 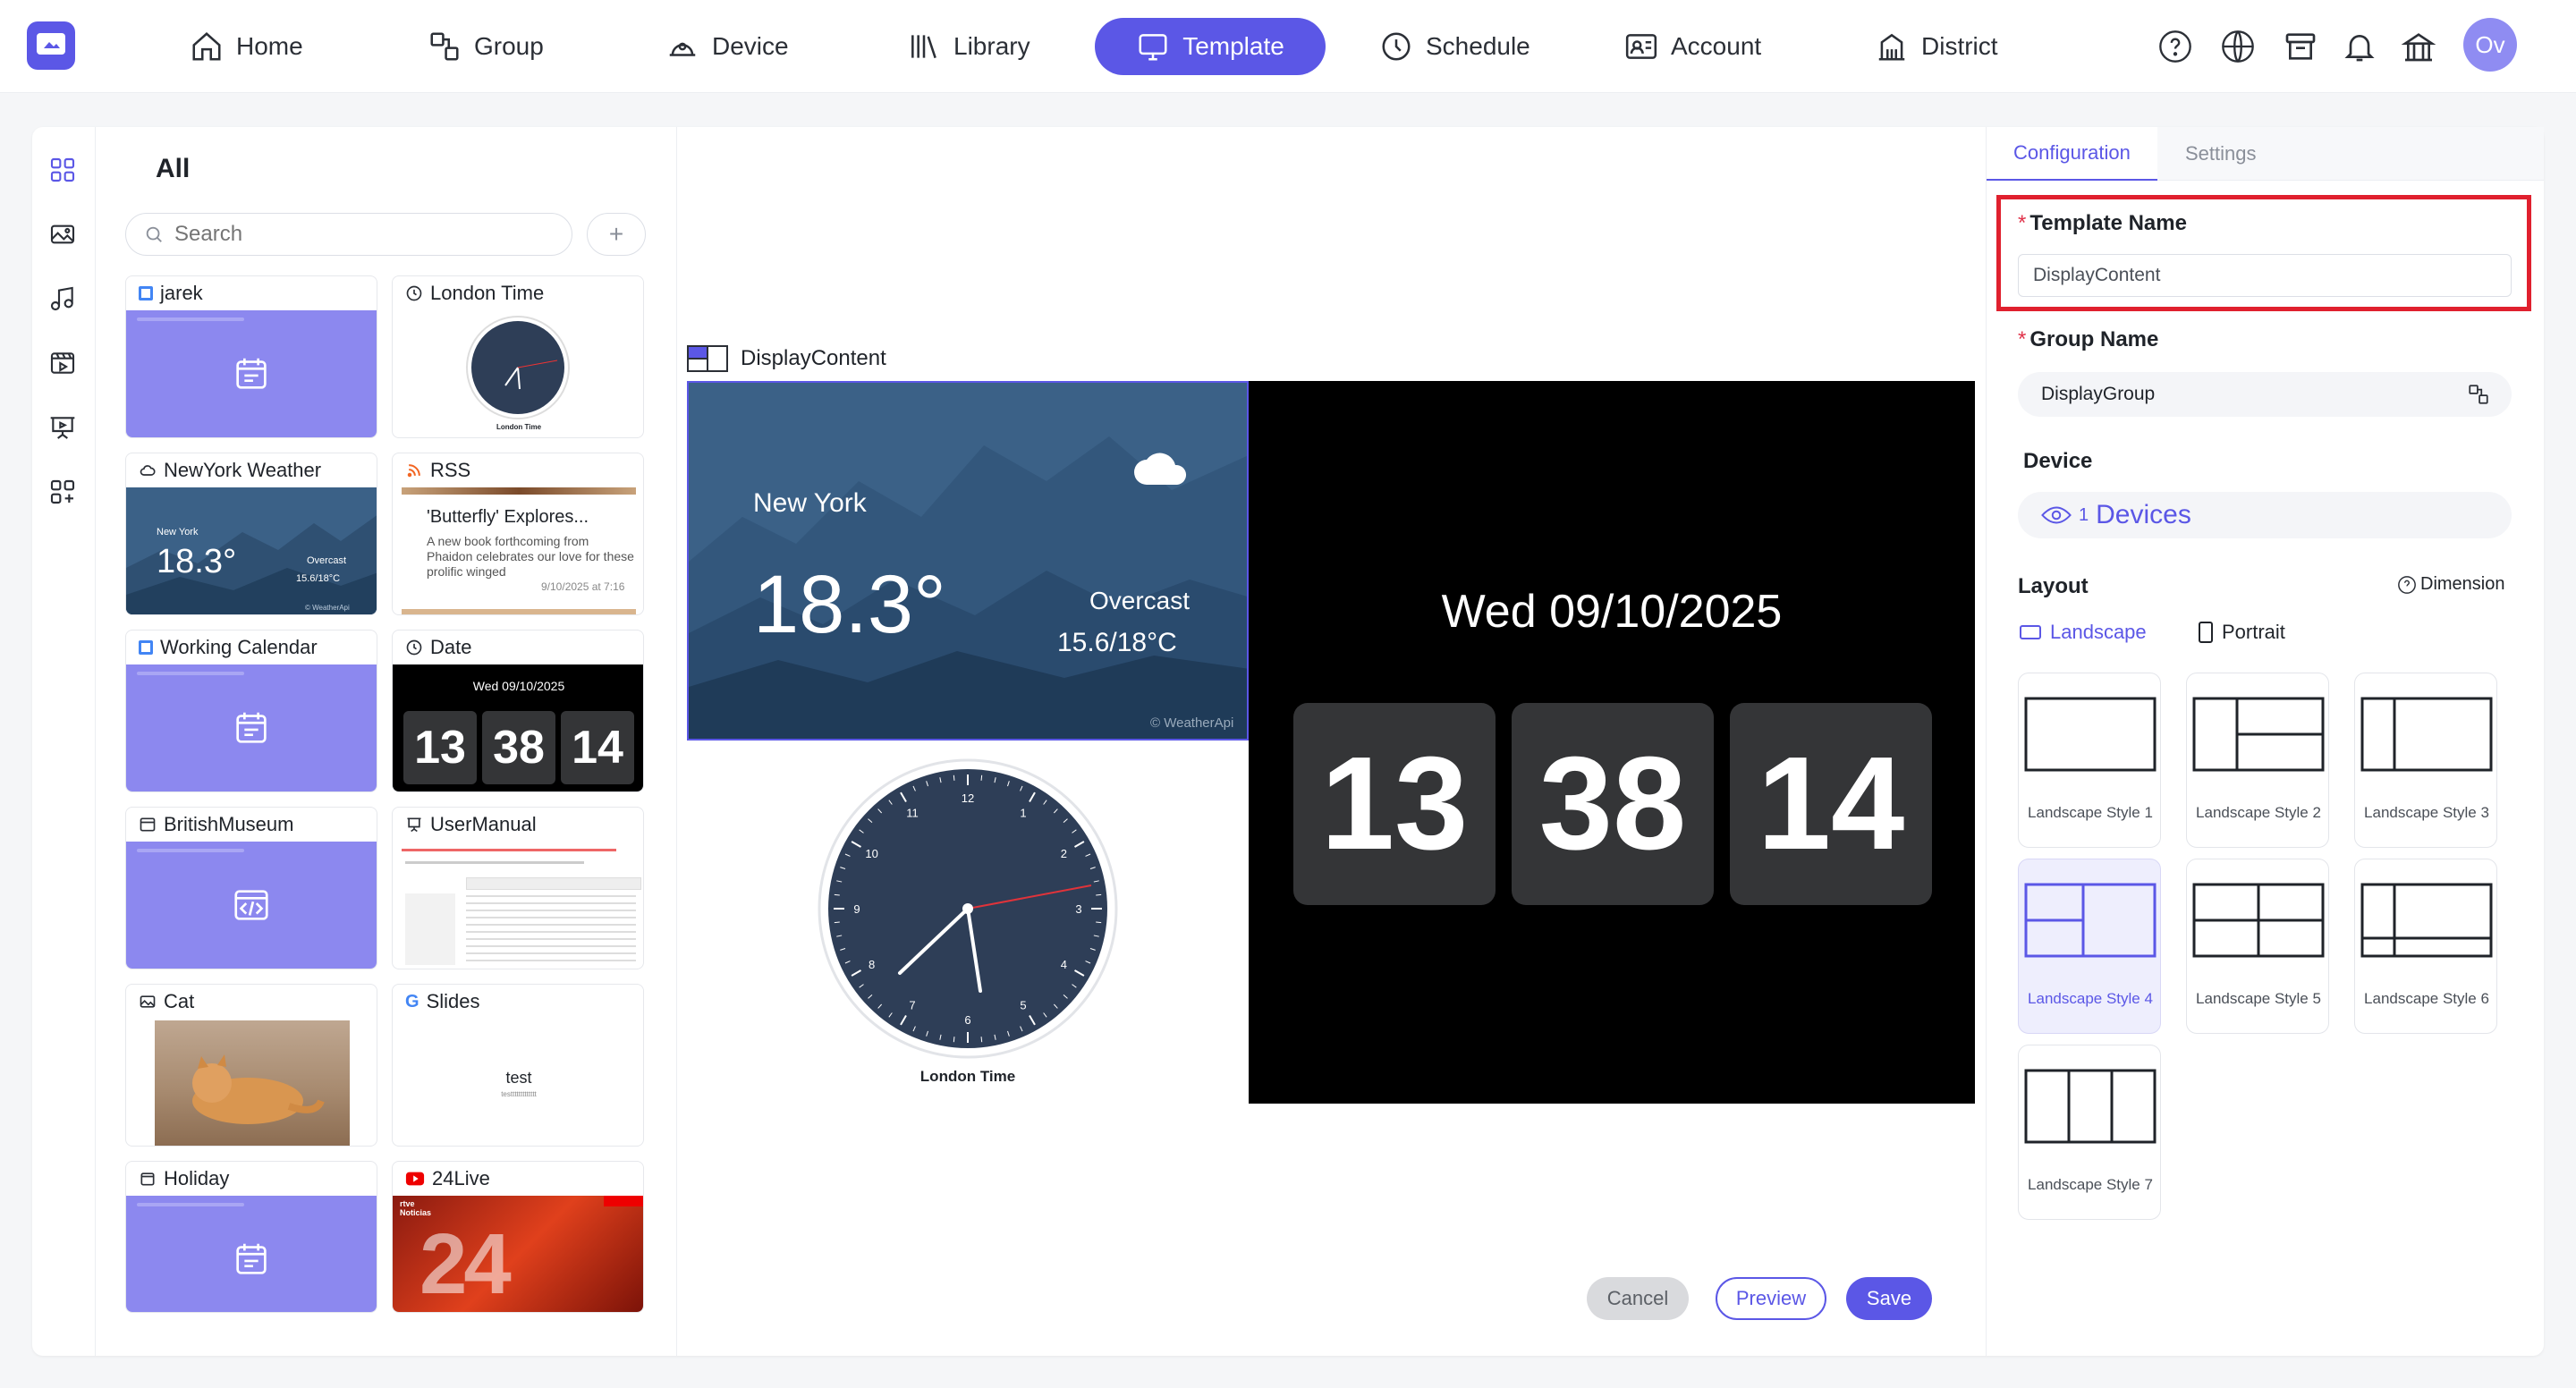 I want to click on clock-number: 1, so click(x=1023, y=814).